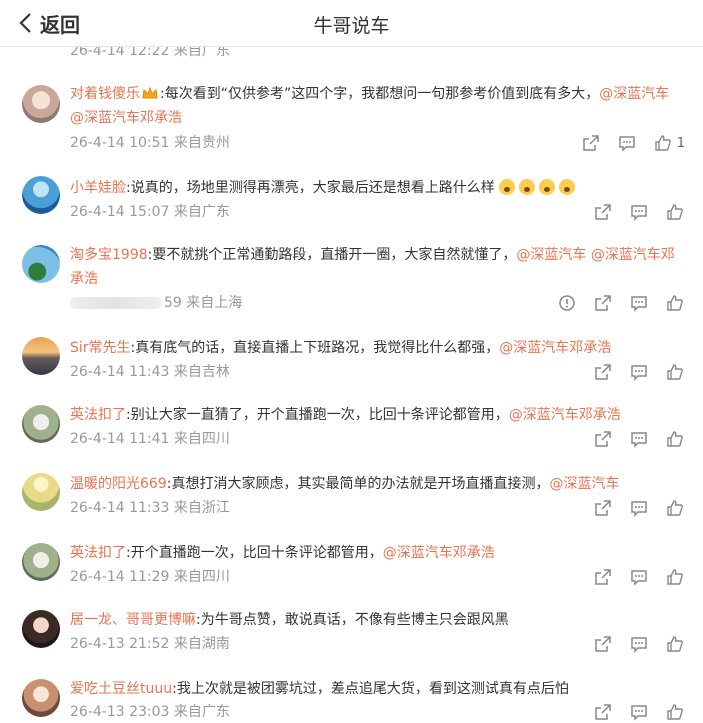 This screenshot has height=723, width=703. I want to click on comment-text: 爱吃土豆丝tuuu:我上次就是被团雾坑过，差点追尾大货，看到这测试真有点后怕, so click(319, 689).